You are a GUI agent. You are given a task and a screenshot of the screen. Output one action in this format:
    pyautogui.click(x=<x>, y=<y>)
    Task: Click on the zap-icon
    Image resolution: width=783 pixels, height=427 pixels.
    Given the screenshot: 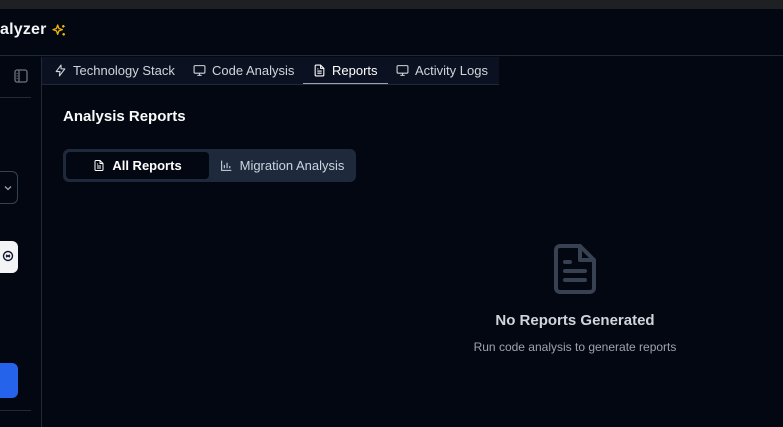 What is the action you would take?
    pyautogui.click(x=60, y=70)
    